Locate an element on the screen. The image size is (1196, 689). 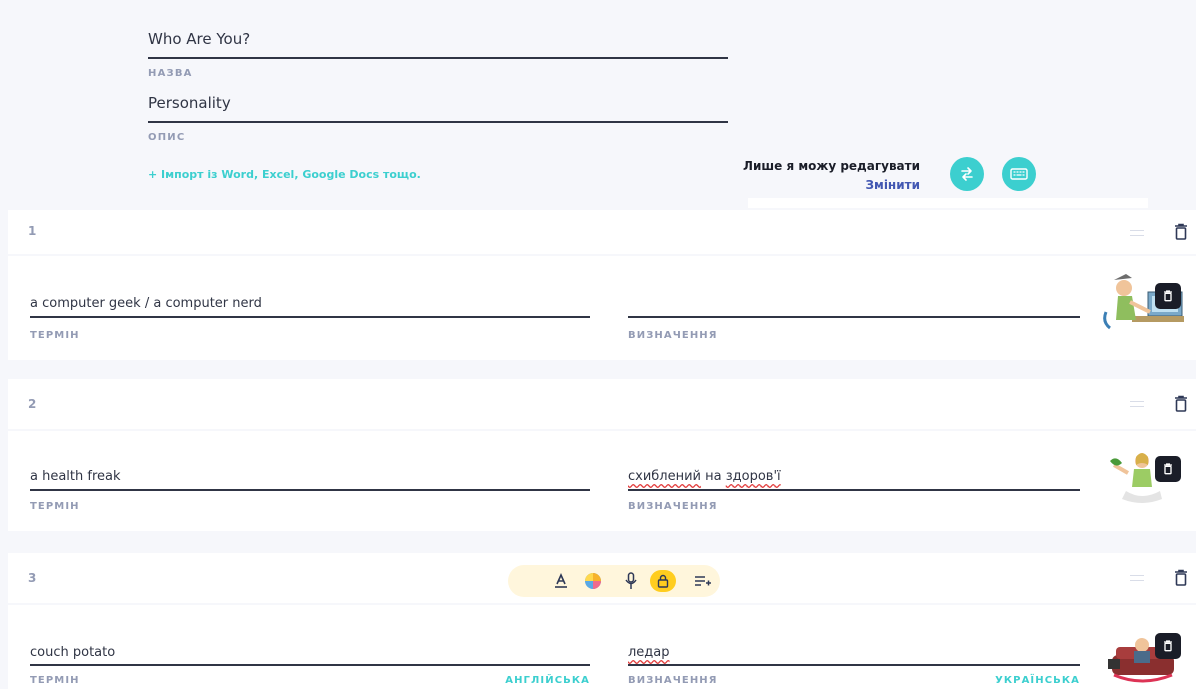
text-format-icon is located at coordinates (561, 581).